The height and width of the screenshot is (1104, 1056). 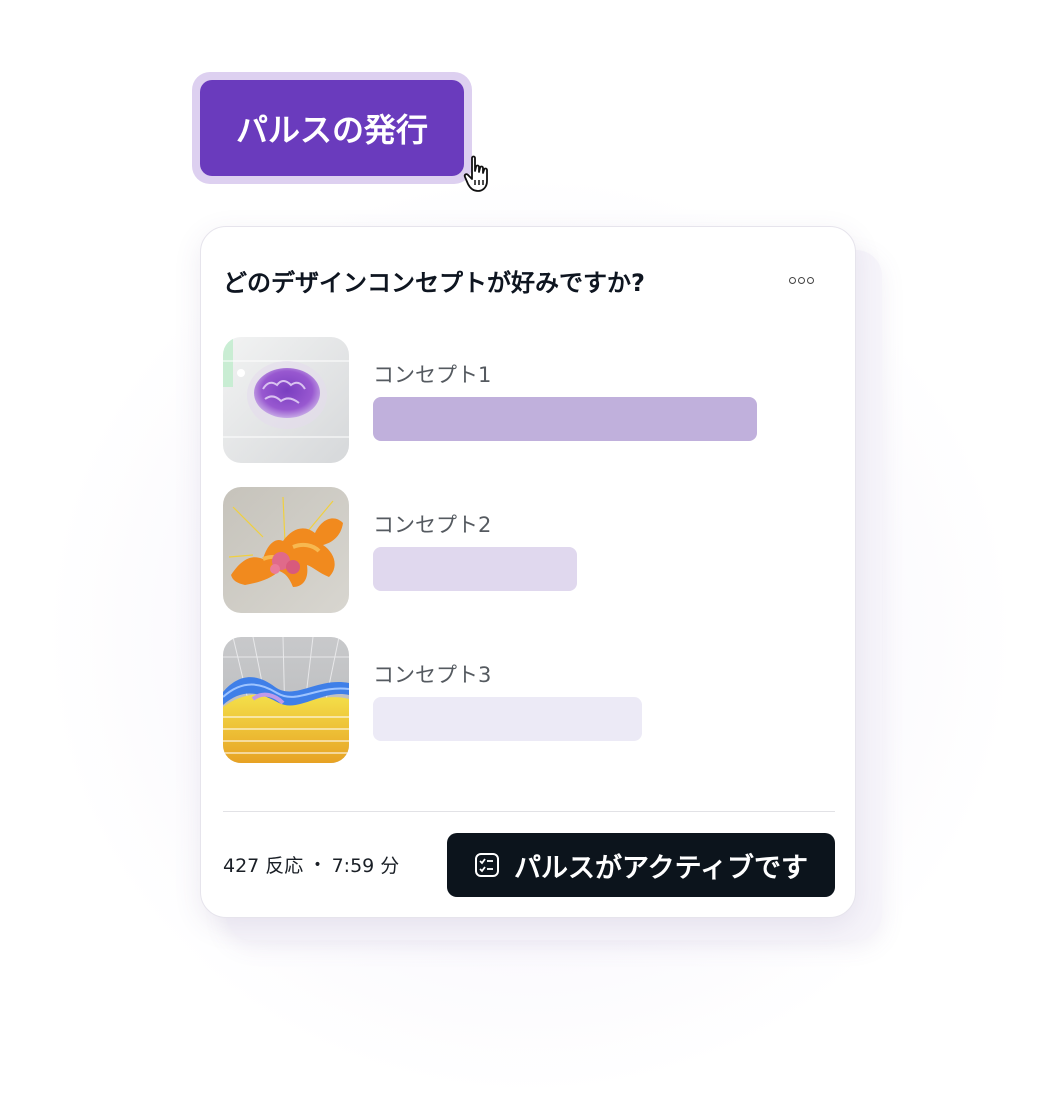 I want to click on time-remaining: 7:59 分, so click(x=365, y=866).